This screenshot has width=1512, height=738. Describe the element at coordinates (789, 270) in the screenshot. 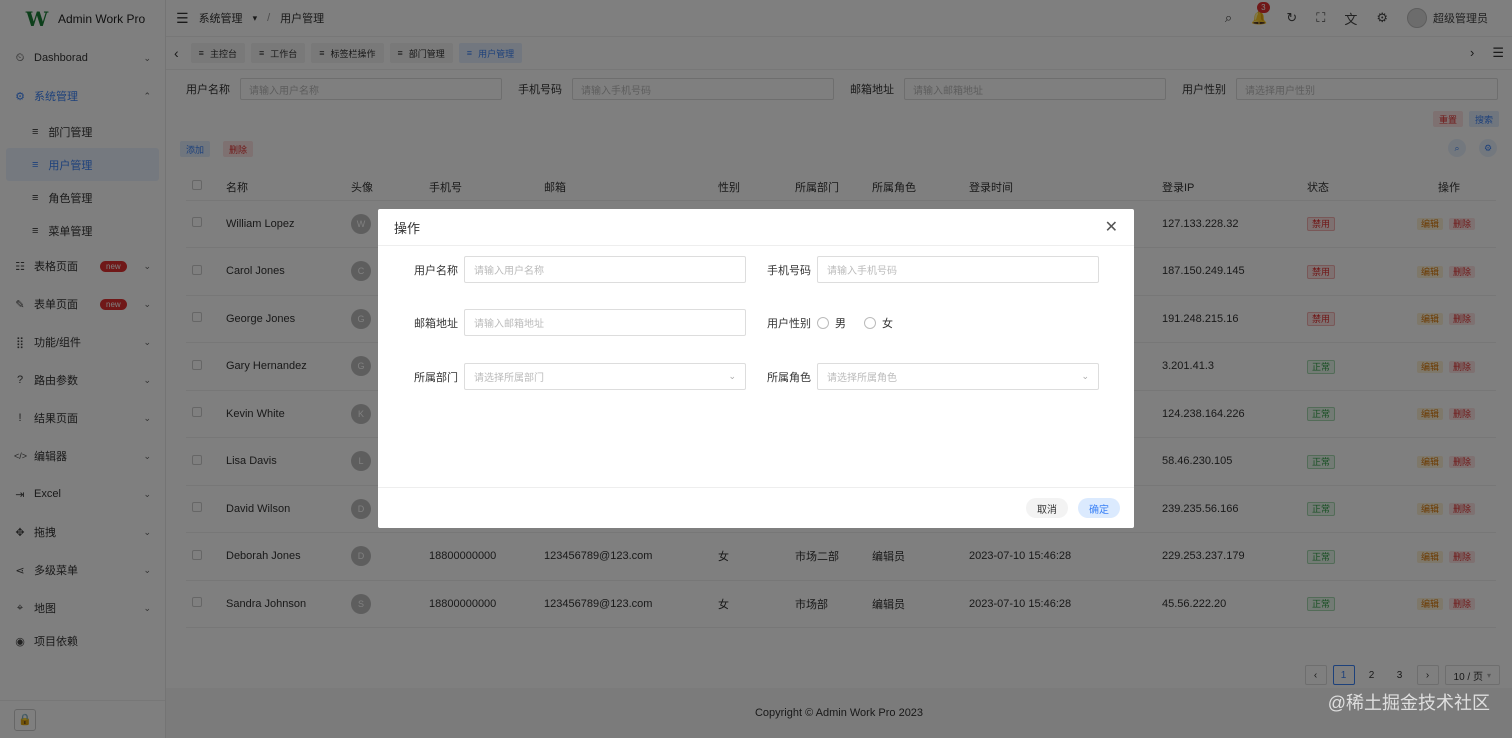

I see `phone-label: 手机号码` at that location.